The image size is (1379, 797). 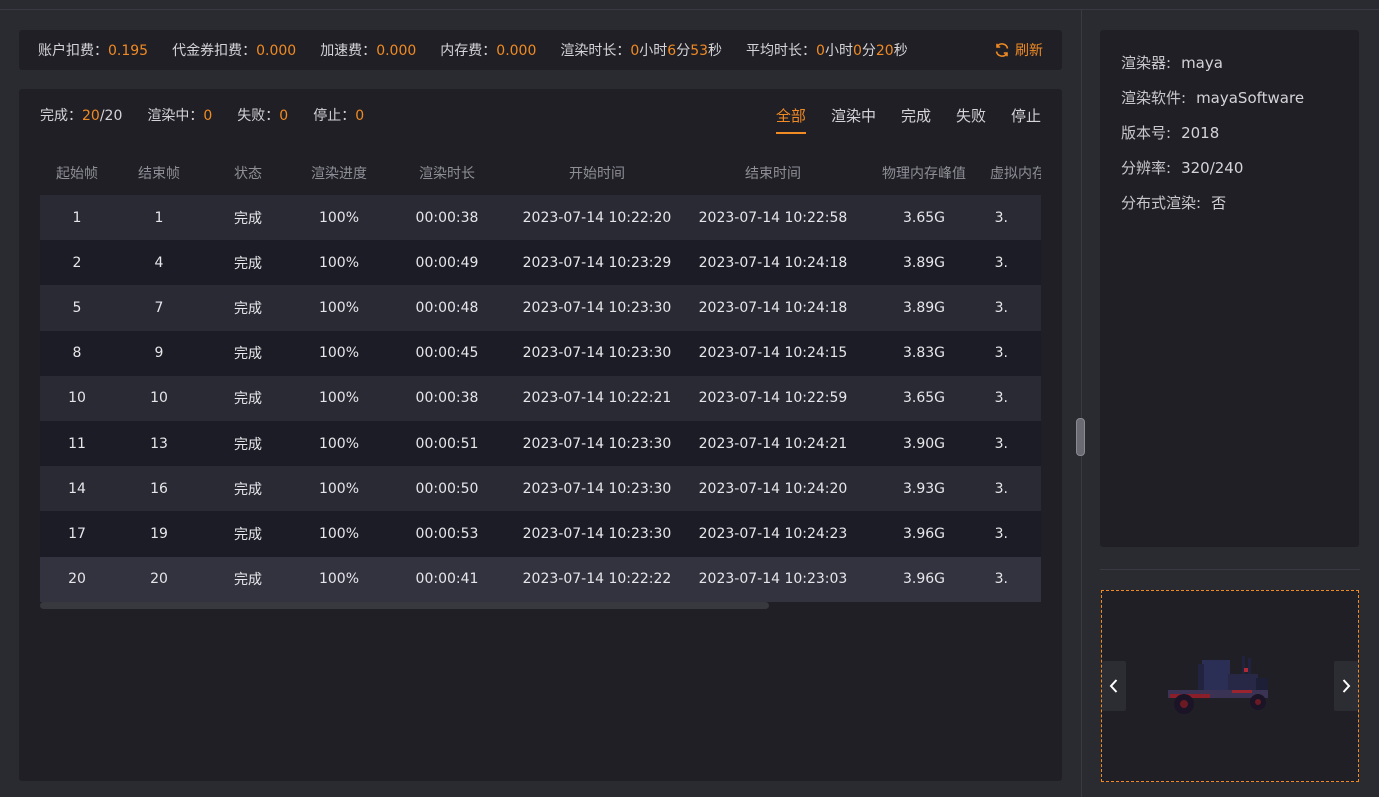 I want to click on account-fee-label: 账户扣费：, so click(x=73, y=51).